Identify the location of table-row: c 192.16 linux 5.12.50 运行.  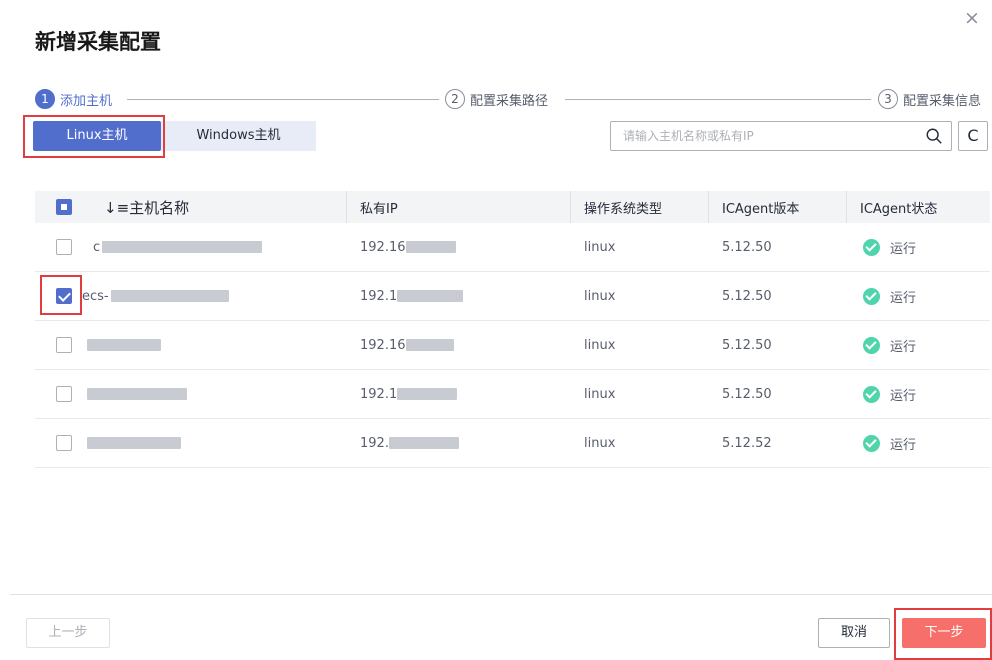
(512, 247).